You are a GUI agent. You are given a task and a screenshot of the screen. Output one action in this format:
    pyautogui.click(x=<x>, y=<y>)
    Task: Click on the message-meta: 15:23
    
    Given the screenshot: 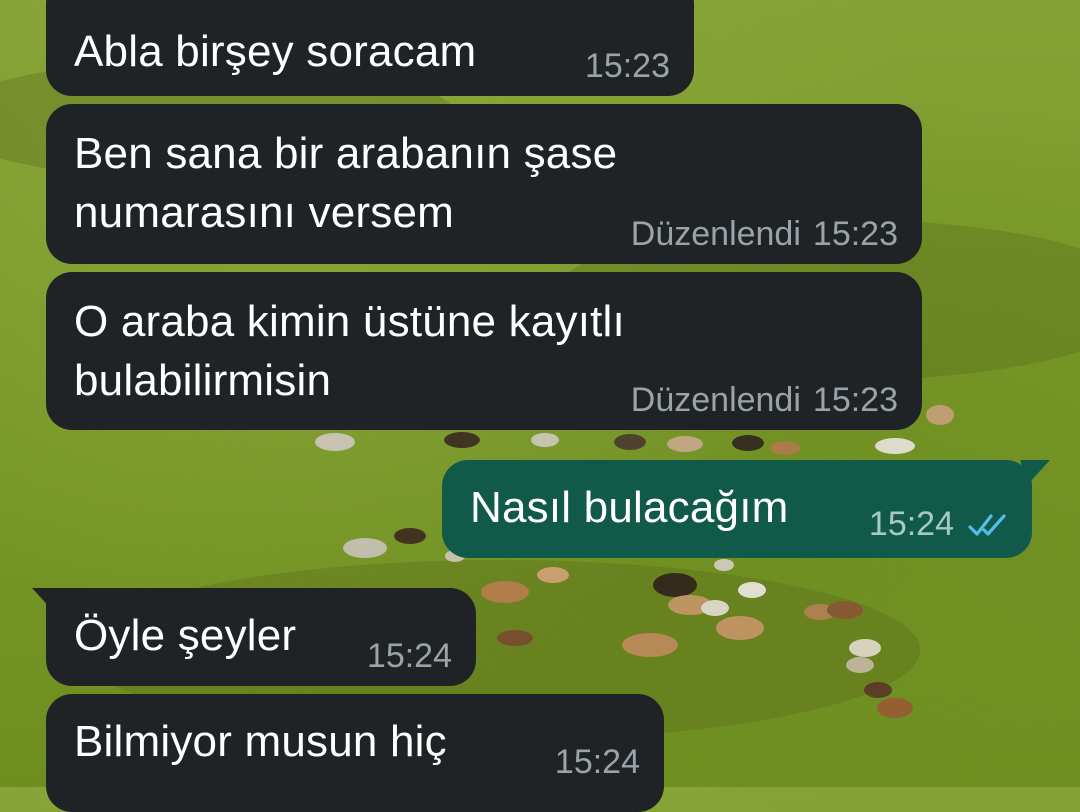 What is the action you would take?
    pyautogui.click(x=627, y=66)
    